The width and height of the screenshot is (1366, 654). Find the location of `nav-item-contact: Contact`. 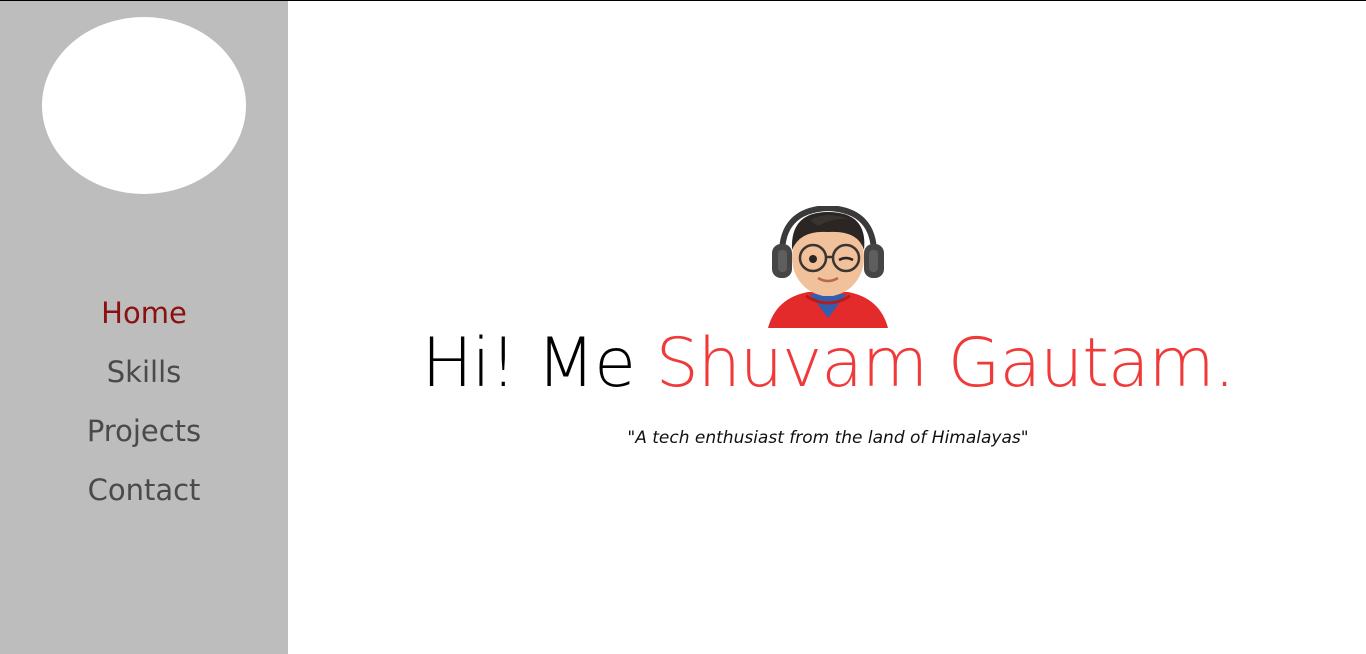

nav-item-contact: Contact is located at coordinates (144, 490).